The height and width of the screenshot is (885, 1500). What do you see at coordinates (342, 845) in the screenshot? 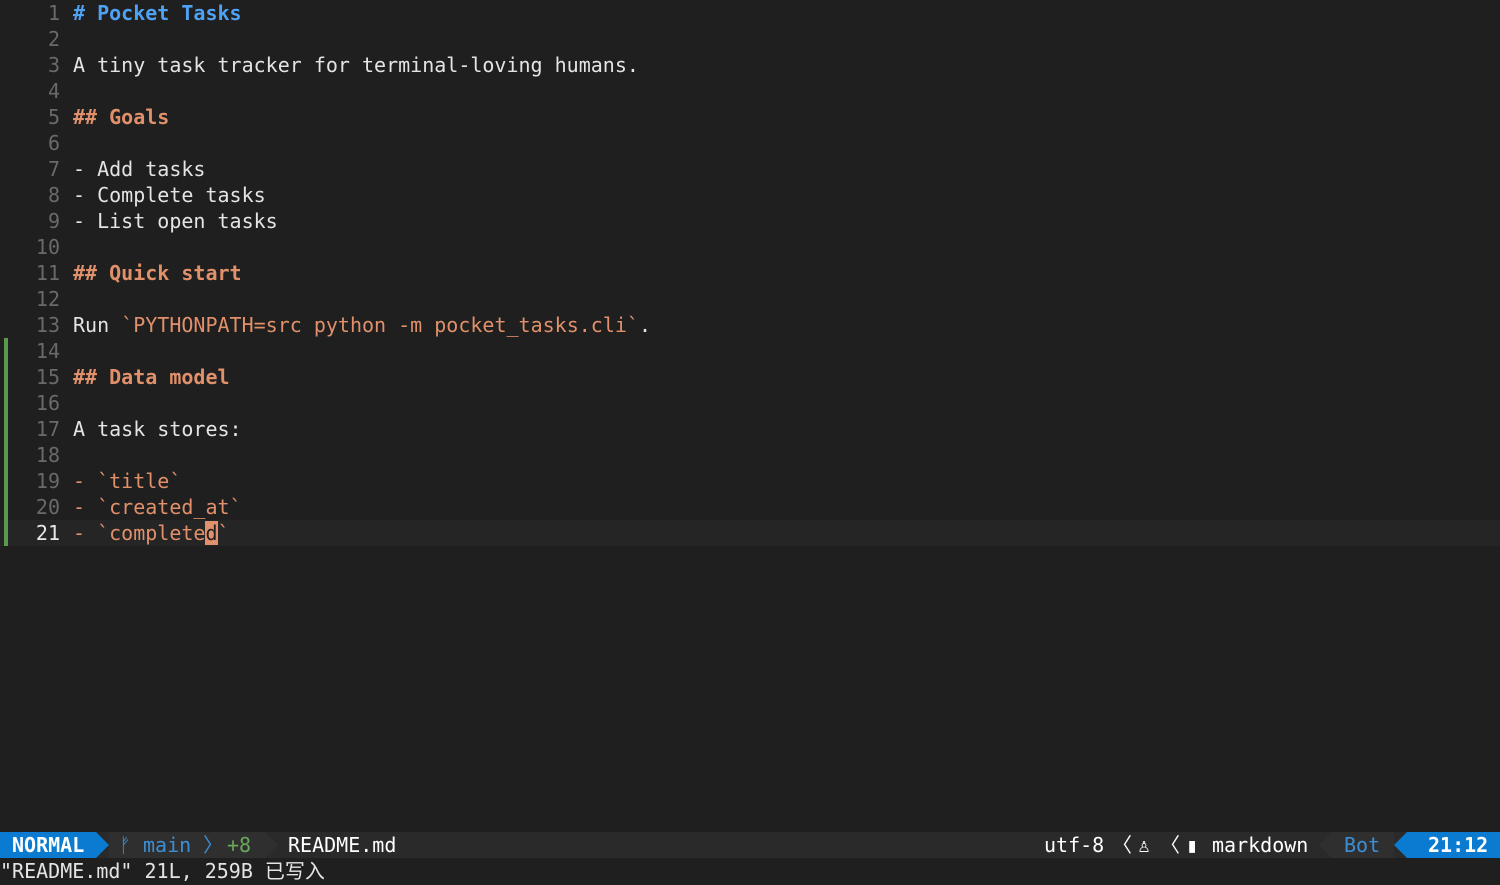
I see `file-name: README.md` at bounding box center [342, 845].